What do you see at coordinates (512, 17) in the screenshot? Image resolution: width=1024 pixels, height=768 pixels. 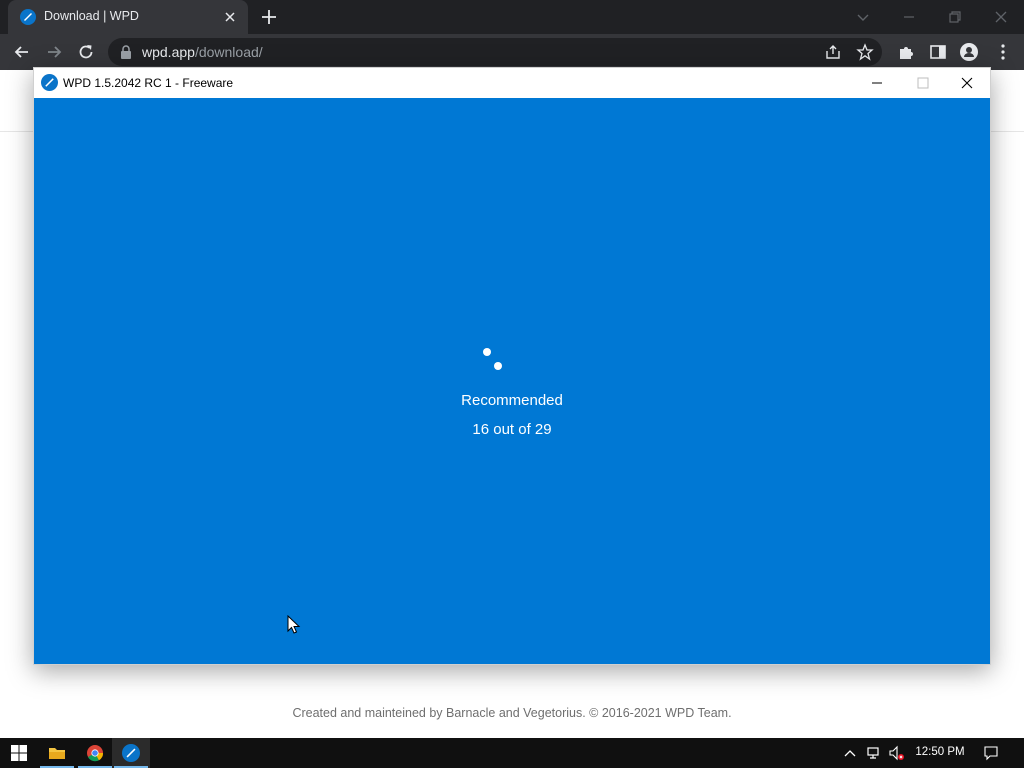 I see `browser-tabstrip: Download | WPD` at bounding box center [512, 17].